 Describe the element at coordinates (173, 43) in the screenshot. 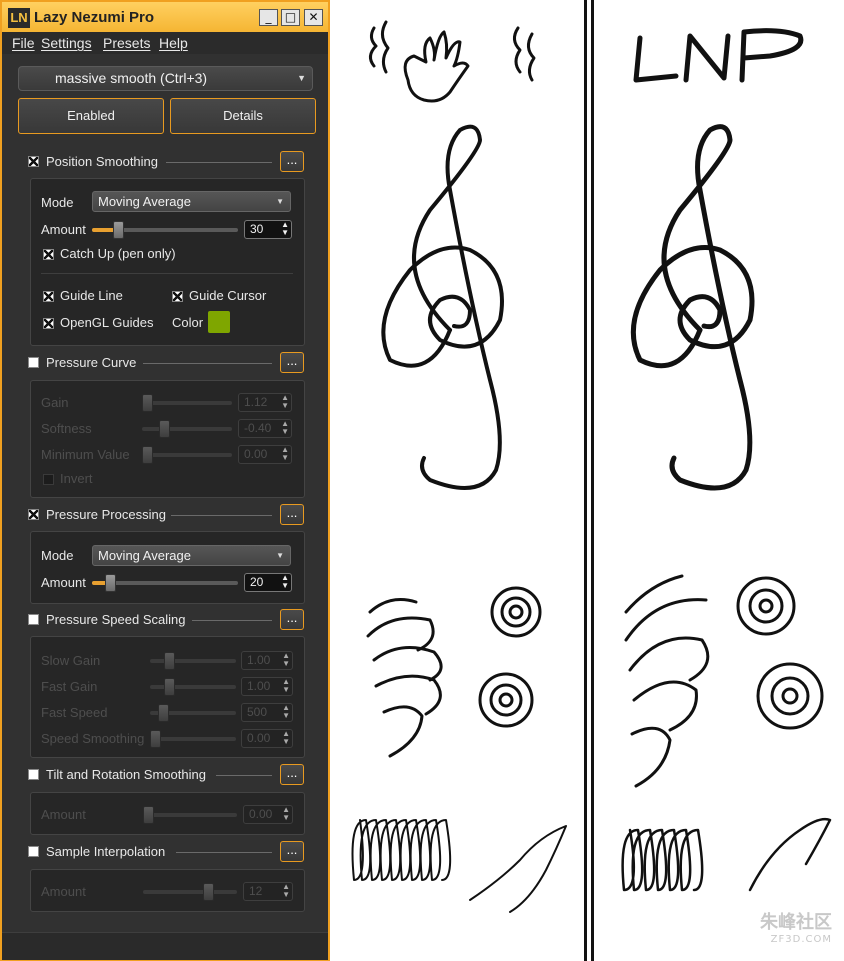

I see `menu-help: Help` at that location.